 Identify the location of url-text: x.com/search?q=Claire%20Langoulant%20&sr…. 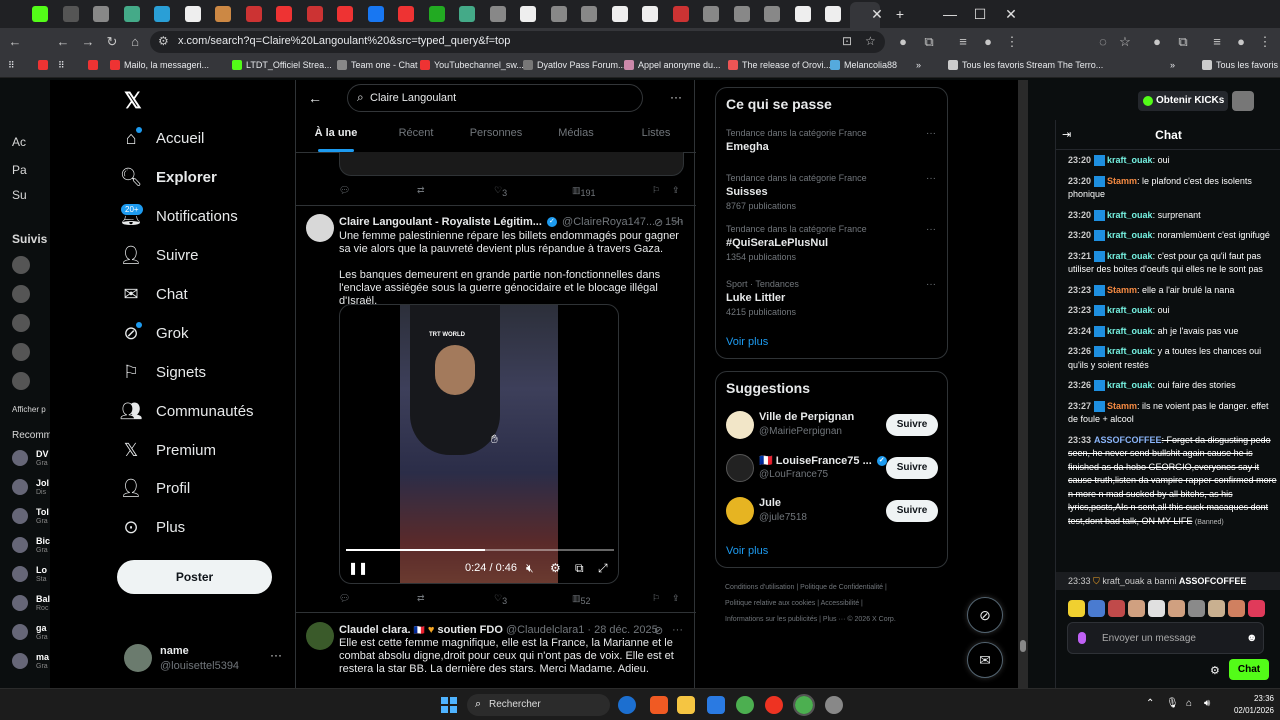
(344, 41).